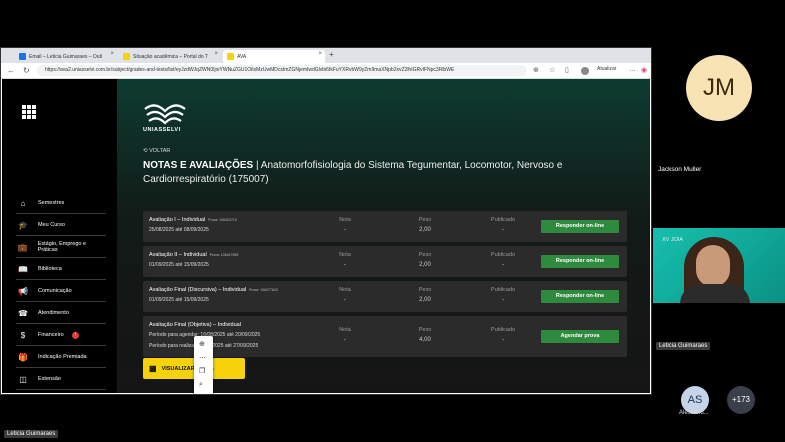 The width and height of the screenshot is (785, 442). I want to click on evaluation-name: Avaliação I – Individual Prova: 106420710, so click(193, 220).